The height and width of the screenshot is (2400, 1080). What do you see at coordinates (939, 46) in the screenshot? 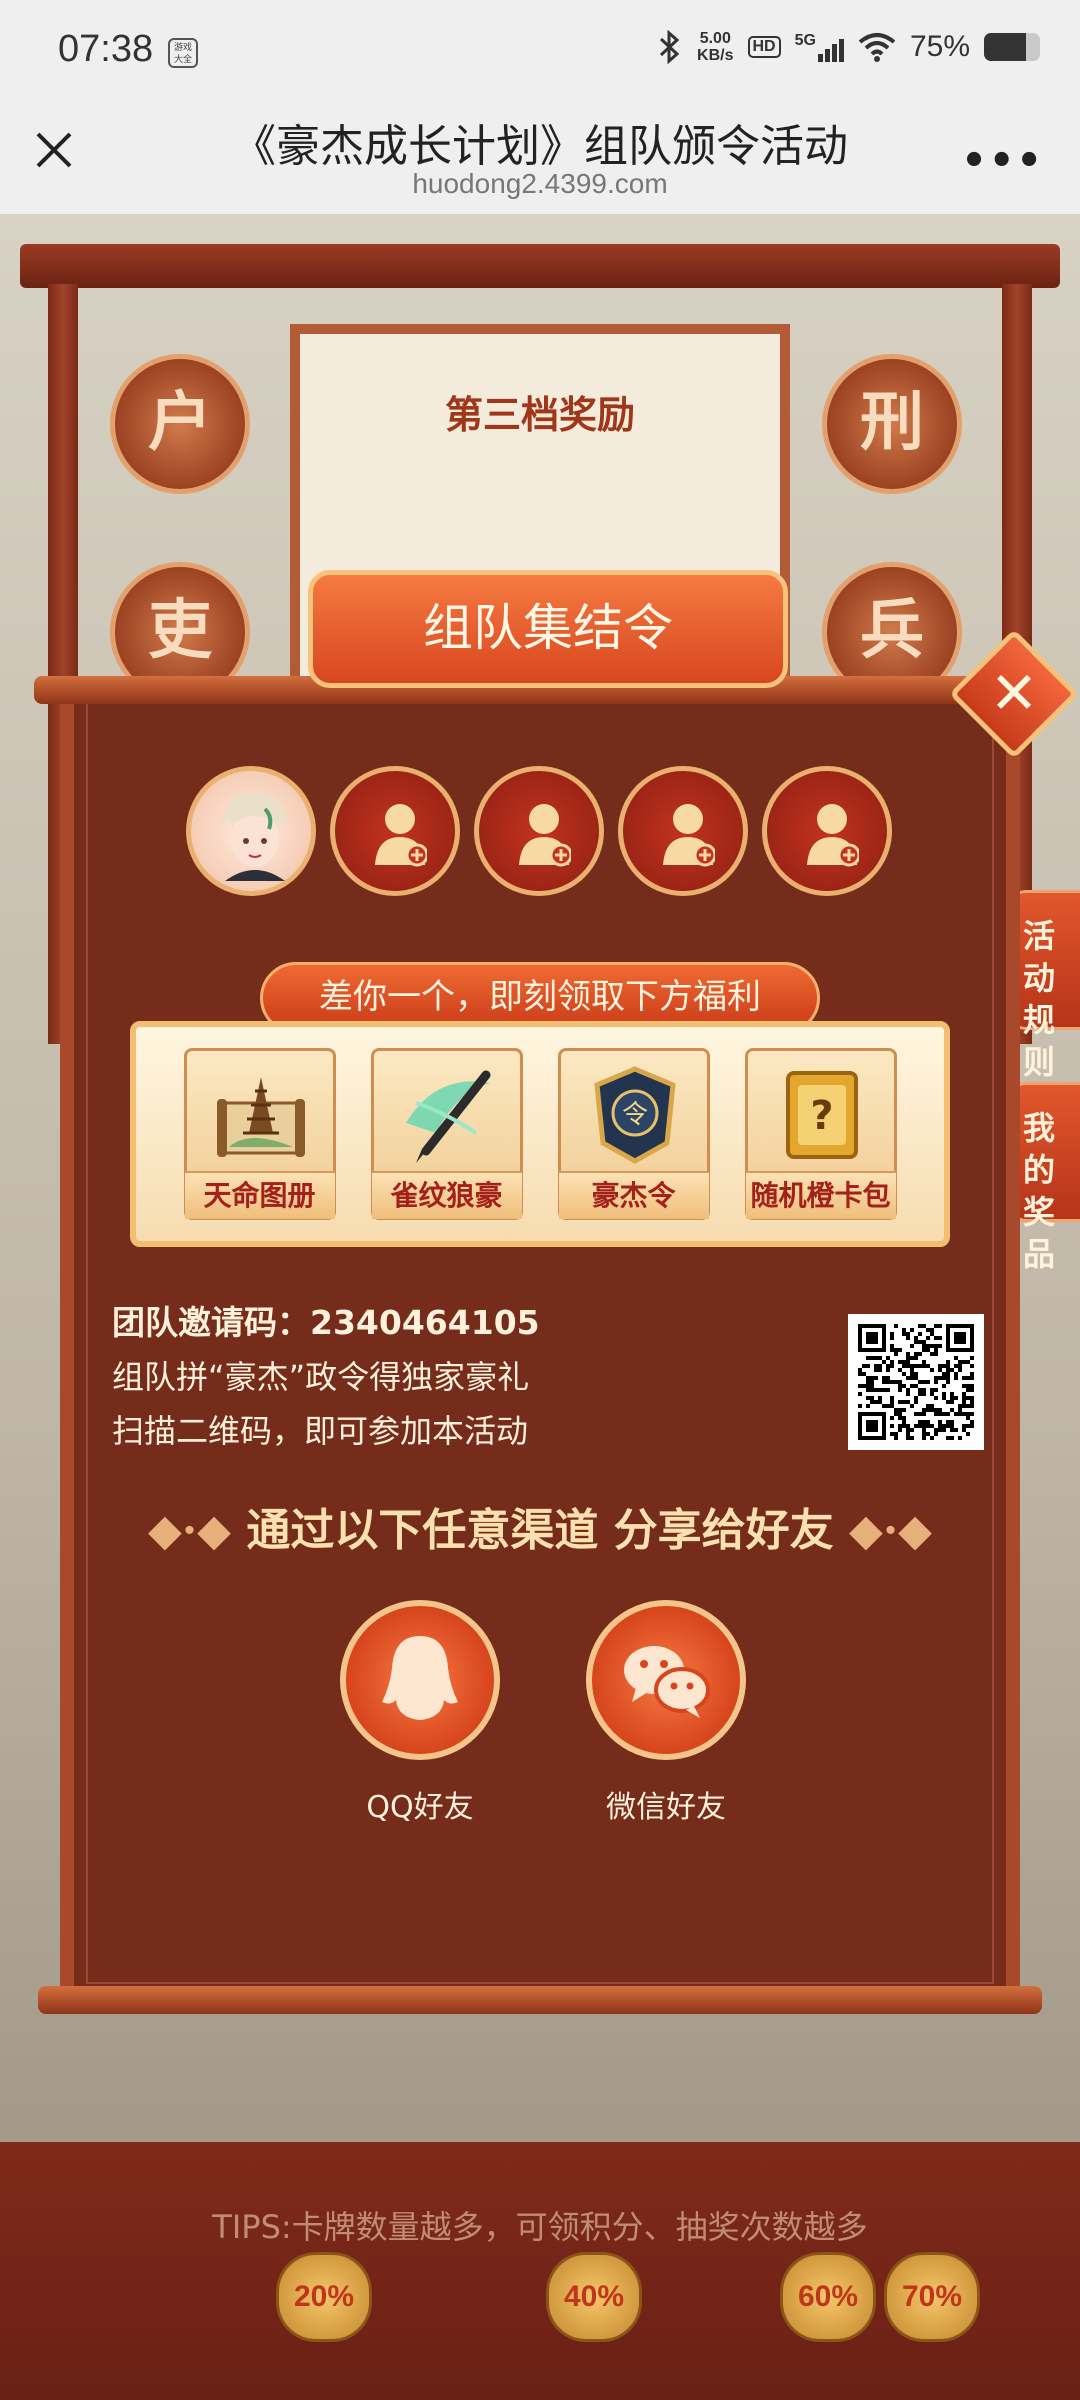
I see `battery-percent: 75%` at bounding box center [939, 46].